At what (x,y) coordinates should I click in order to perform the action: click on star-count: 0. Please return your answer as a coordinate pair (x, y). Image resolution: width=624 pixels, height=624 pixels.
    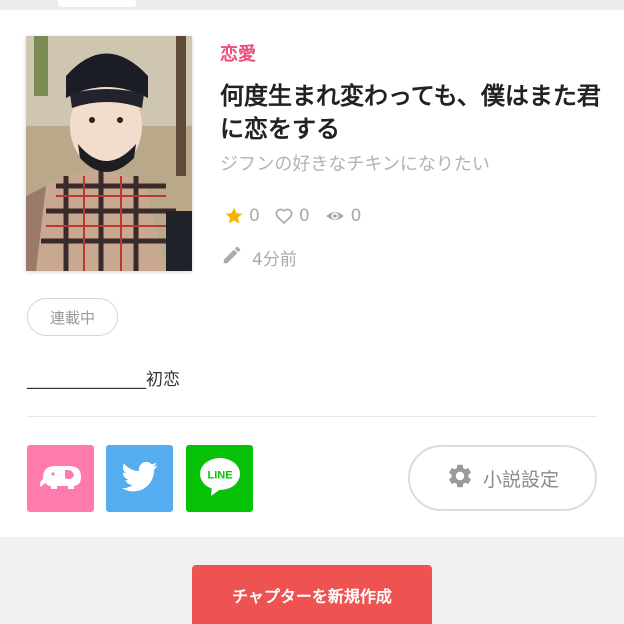
    Looking at the image, I should click on (254, 216).